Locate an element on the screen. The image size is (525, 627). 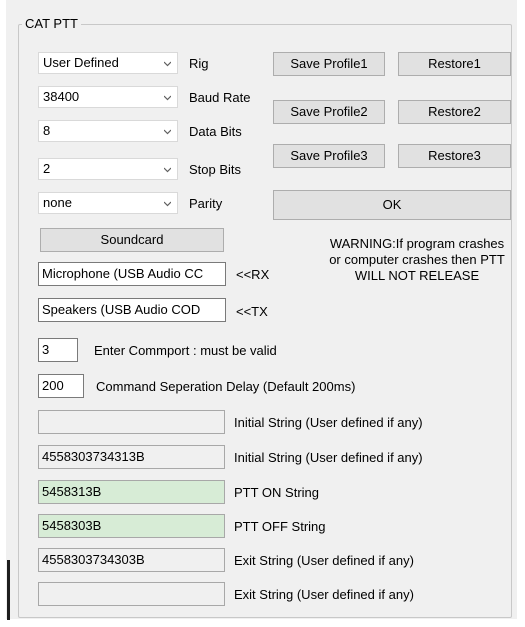
exit-string-label-1: Exit String (User defined if any) is located at coordinates (324, 560).